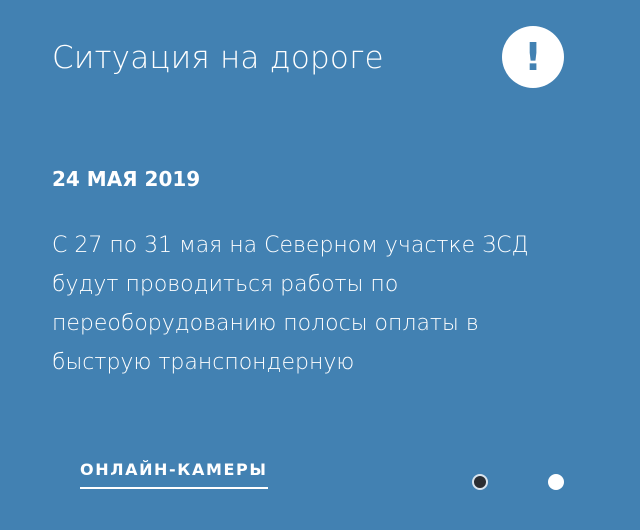 The height and width of the screenshot is (530, 640). I want to click on exclamation-icon: !, so click(533, 57).